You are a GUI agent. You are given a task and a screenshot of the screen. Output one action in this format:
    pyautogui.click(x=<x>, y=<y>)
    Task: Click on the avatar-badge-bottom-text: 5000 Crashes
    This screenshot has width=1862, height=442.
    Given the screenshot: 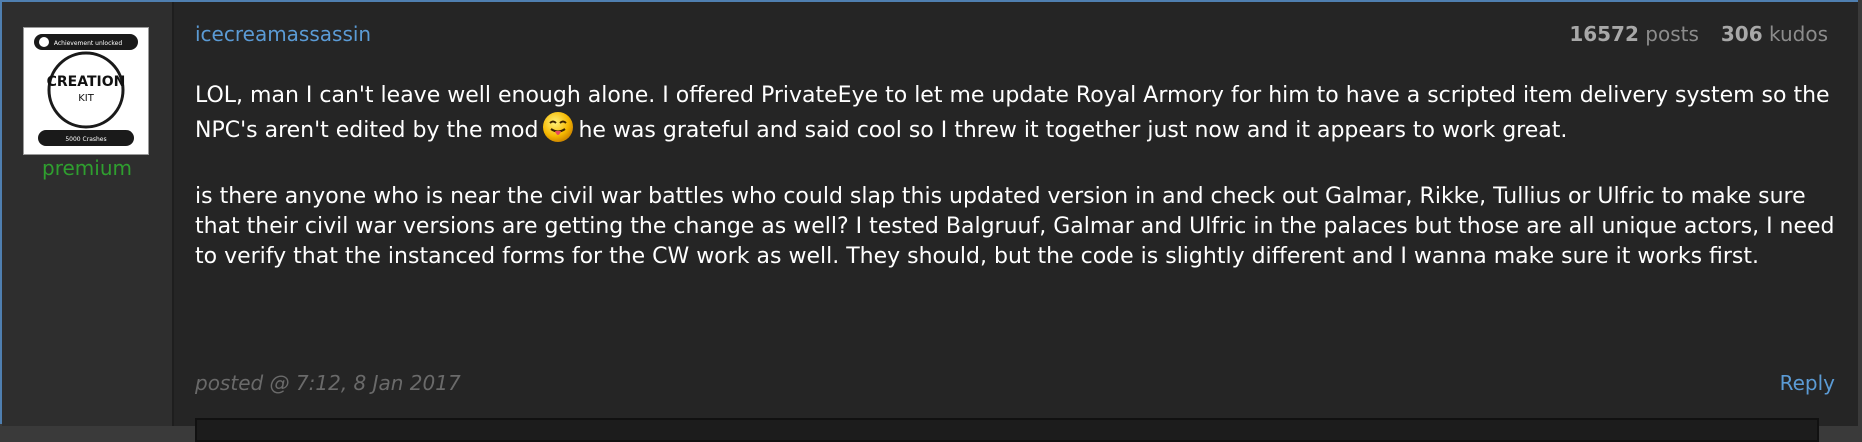 What is the action you would take?
    pyautogui.click(x=85, y=139)
    